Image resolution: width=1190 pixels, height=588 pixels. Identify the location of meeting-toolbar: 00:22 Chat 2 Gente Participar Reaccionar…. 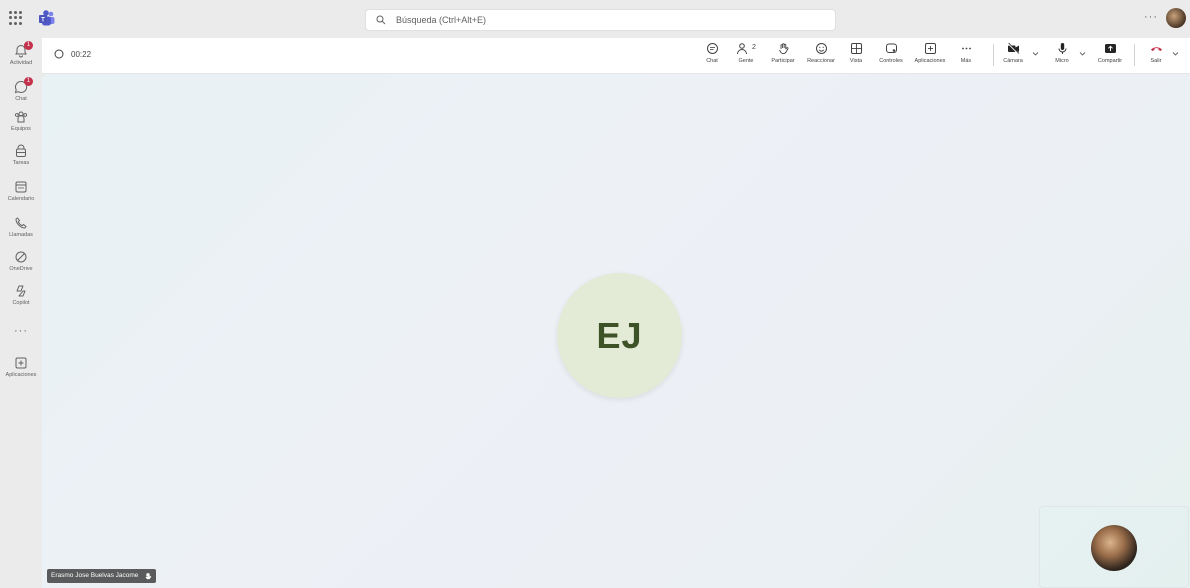
(616, 56).